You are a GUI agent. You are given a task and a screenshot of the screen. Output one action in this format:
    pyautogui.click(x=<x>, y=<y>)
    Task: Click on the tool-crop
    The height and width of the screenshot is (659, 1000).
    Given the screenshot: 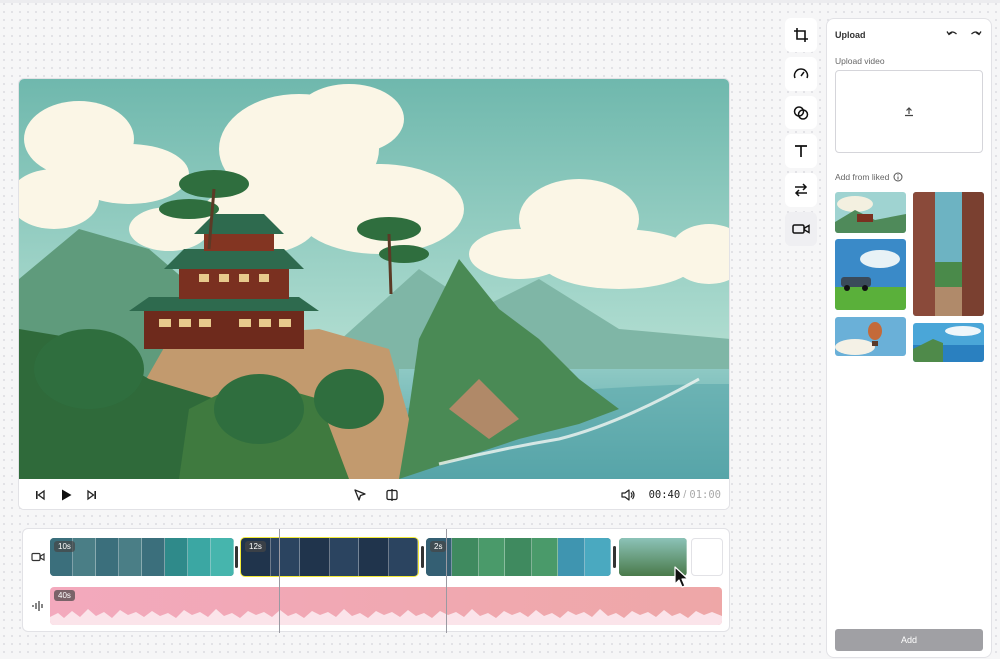 What is the action you would take?
    pyautogui.click(x=801, y=35)
    